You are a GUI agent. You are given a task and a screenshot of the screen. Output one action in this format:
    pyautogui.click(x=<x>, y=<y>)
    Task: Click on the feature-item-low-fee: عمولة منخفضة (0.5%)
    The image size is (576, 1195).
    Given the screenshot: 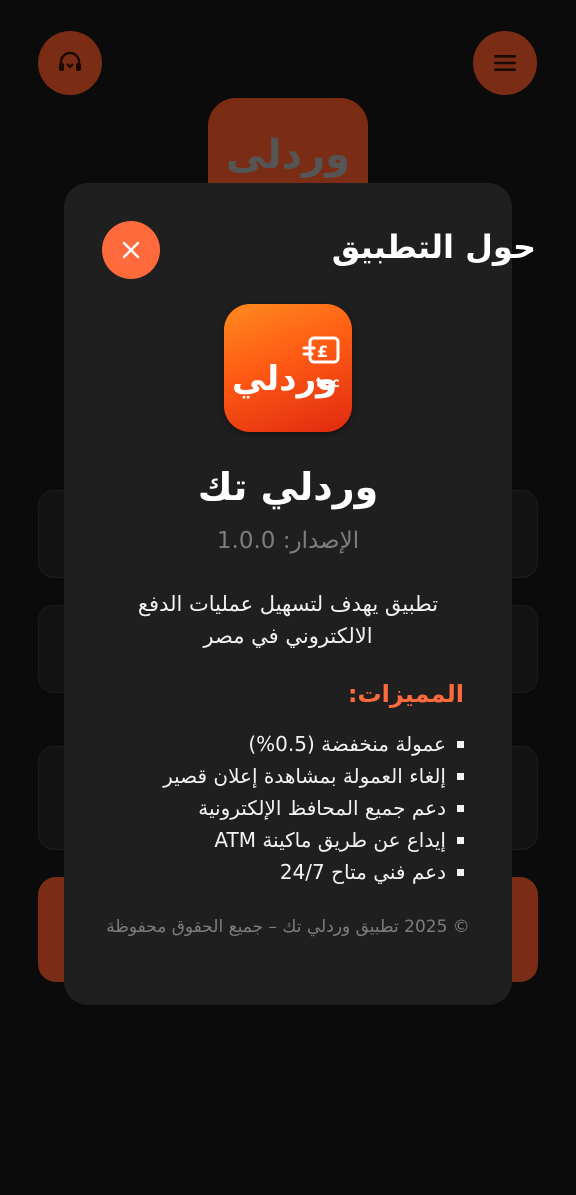 What is the action you would take?
    pyautogui.click(x=284, y=744)
    